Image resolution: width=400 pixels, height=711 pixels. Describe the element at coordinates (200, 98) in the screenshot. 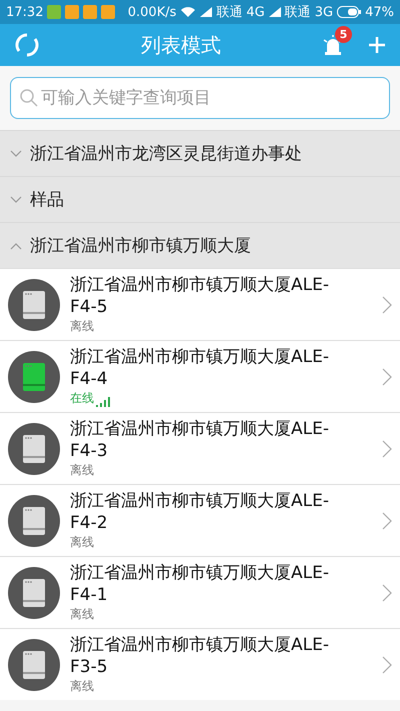

I see `search-field: 可输入关键字查询项目` at that location.